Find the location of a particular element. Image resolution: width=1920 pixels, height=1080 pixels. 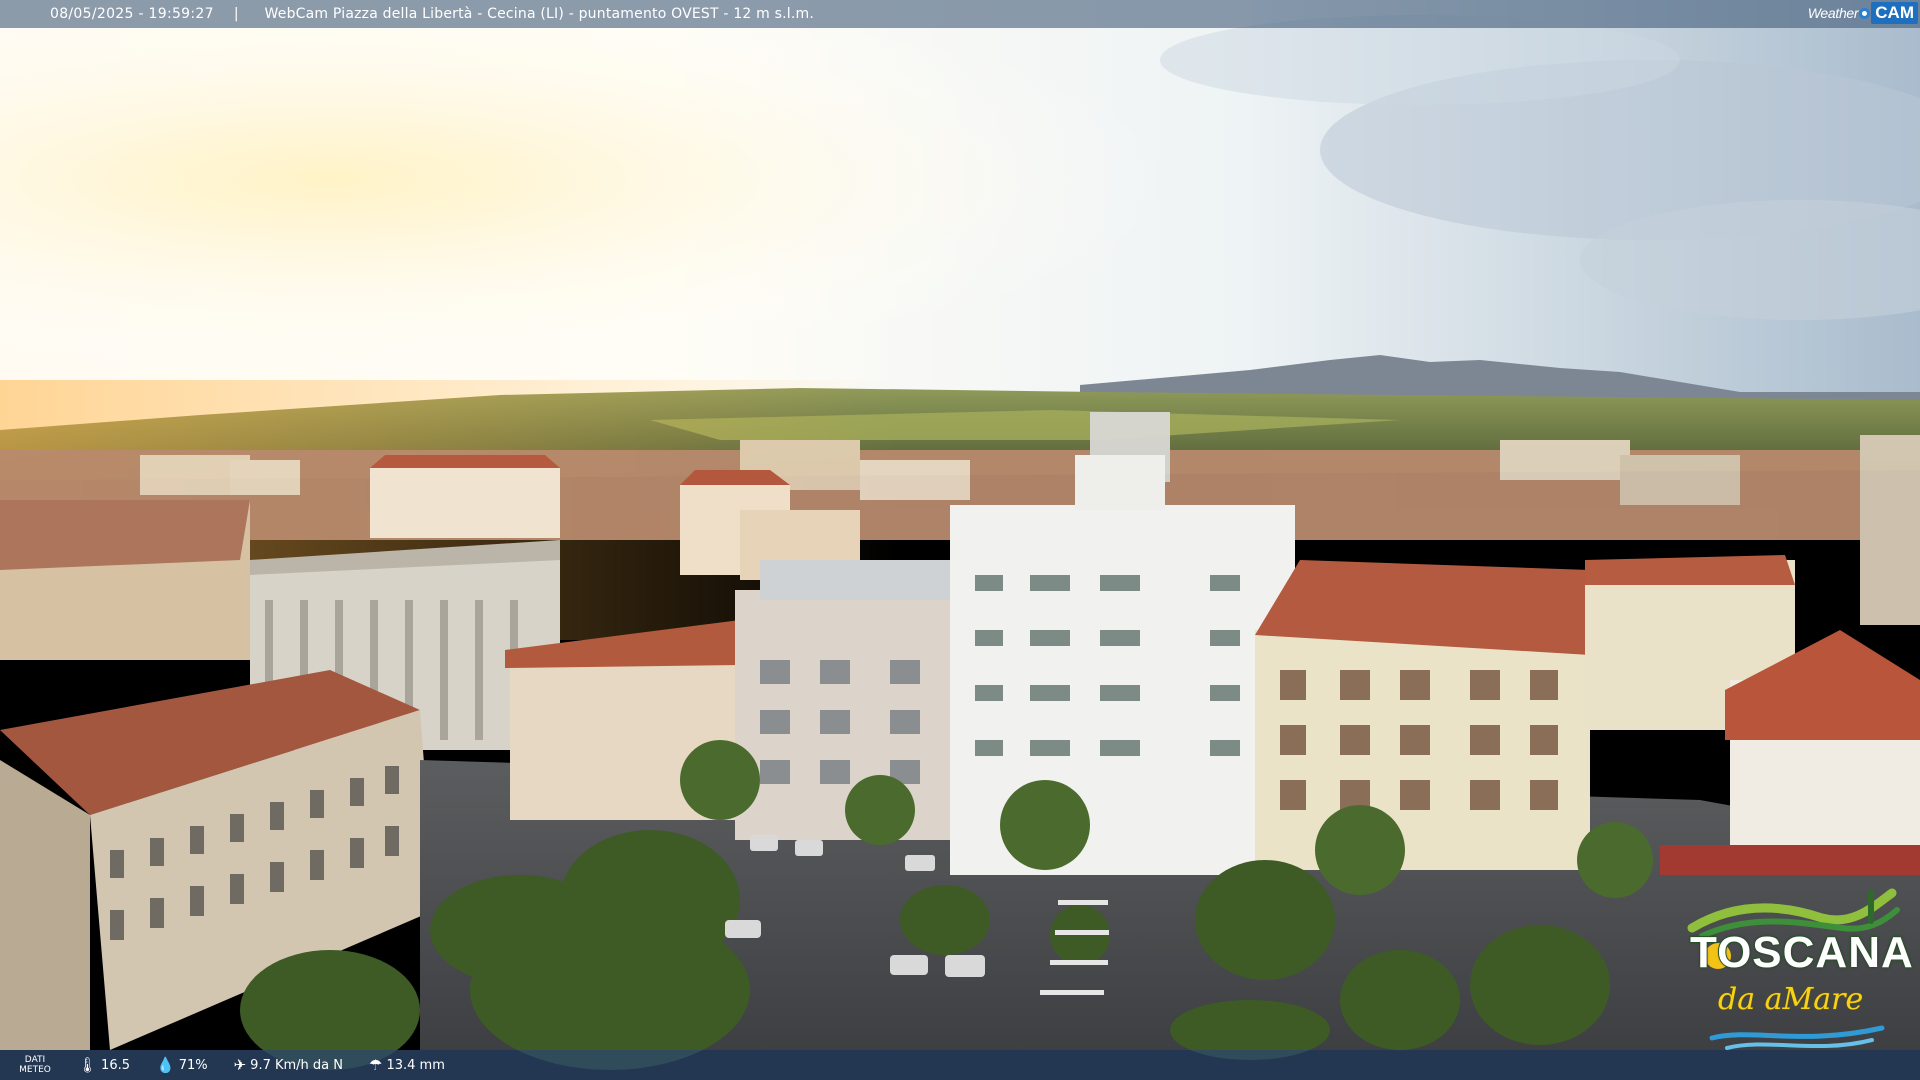

weathercam-logo: Weather CAM is located at coordinates (1863, 13).